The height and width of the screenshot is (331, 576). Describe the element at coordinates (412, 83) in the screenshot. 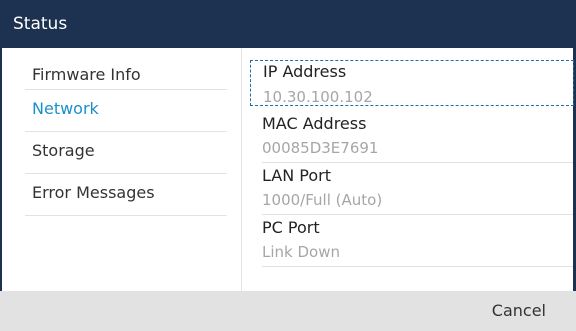

I see `ip-address-field: IP Address 10.30.100.102` at that location.